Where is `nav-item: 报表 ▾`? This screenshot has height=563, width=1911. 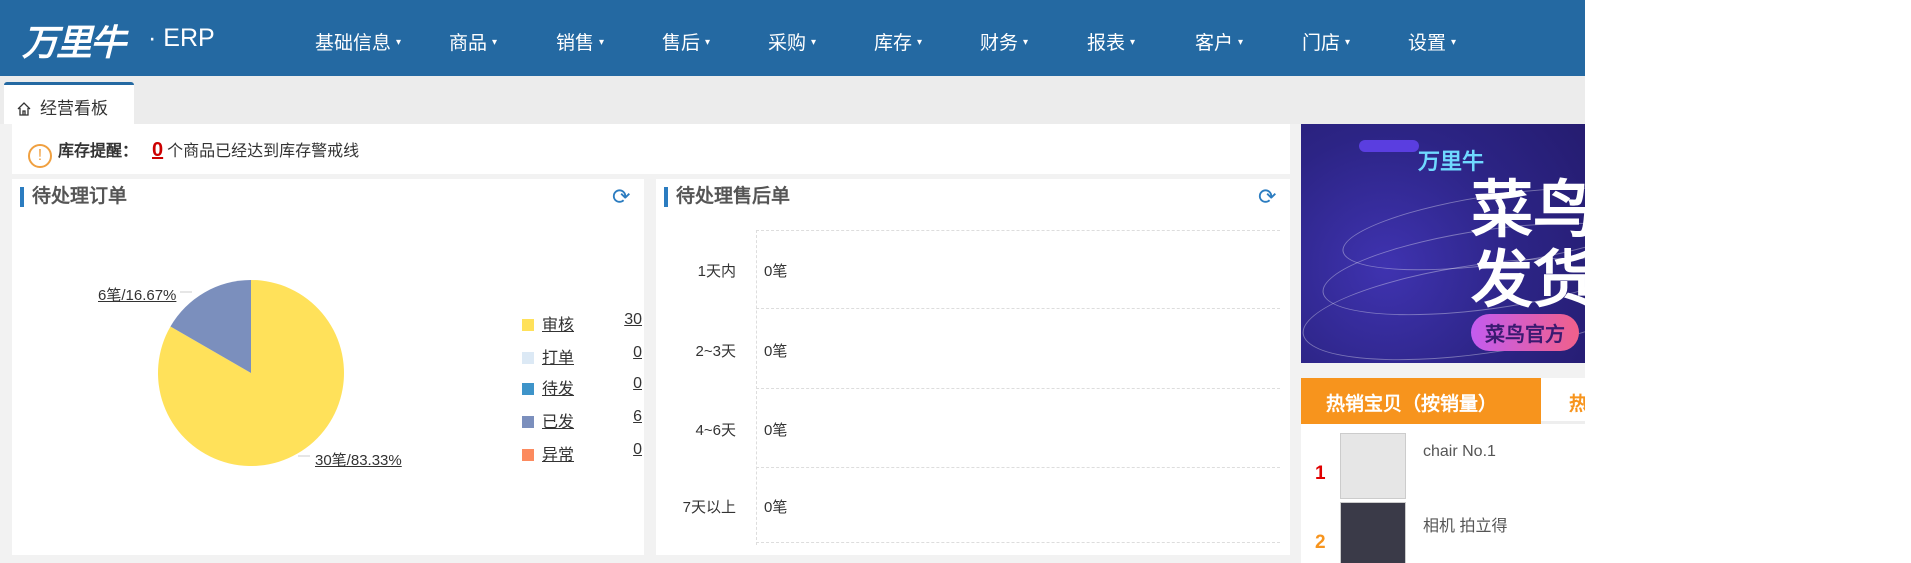 nav-item: 报表 ▾ is located at coordinates (1111, 41).